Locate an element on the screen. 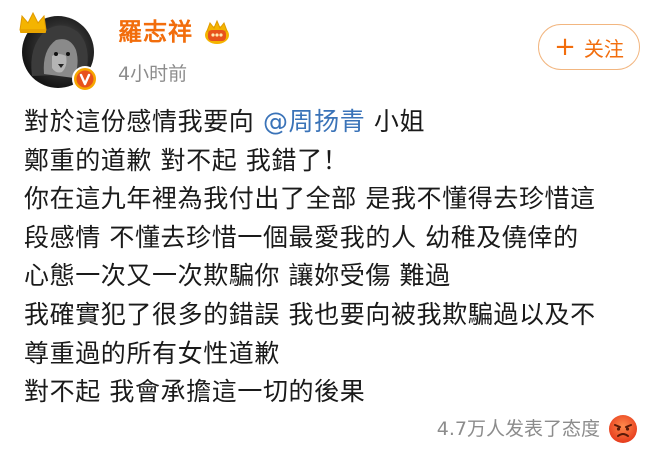  post-line-8: 對不起 我會承擔這一切的後果 is located at coordinates (195, 392).